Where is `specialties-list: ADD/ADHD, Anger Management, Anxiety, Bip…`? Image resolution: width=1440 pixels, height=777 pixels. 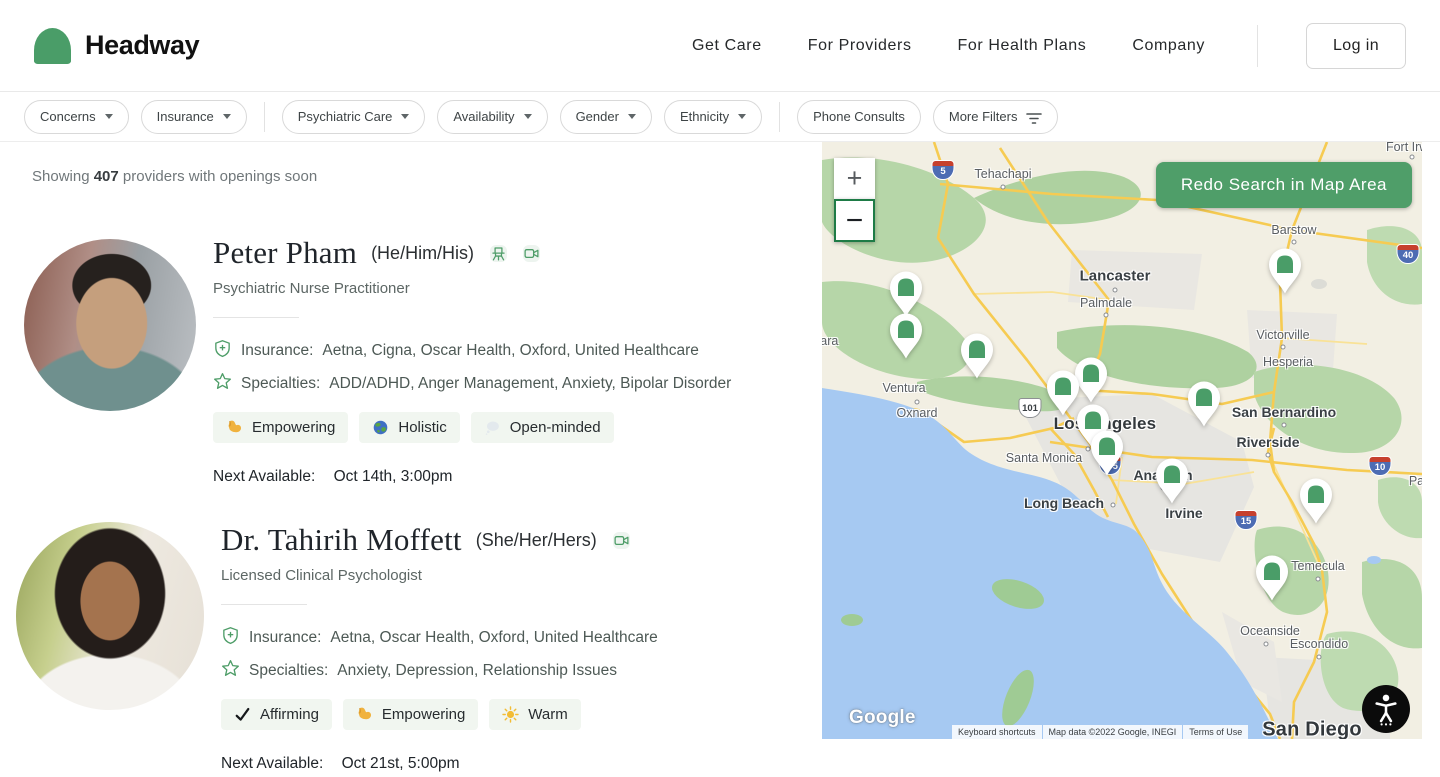 specialties-list: ADD/ADHD, Anger Management, Anxiety, Bip… is located at coordinates (530, 383).